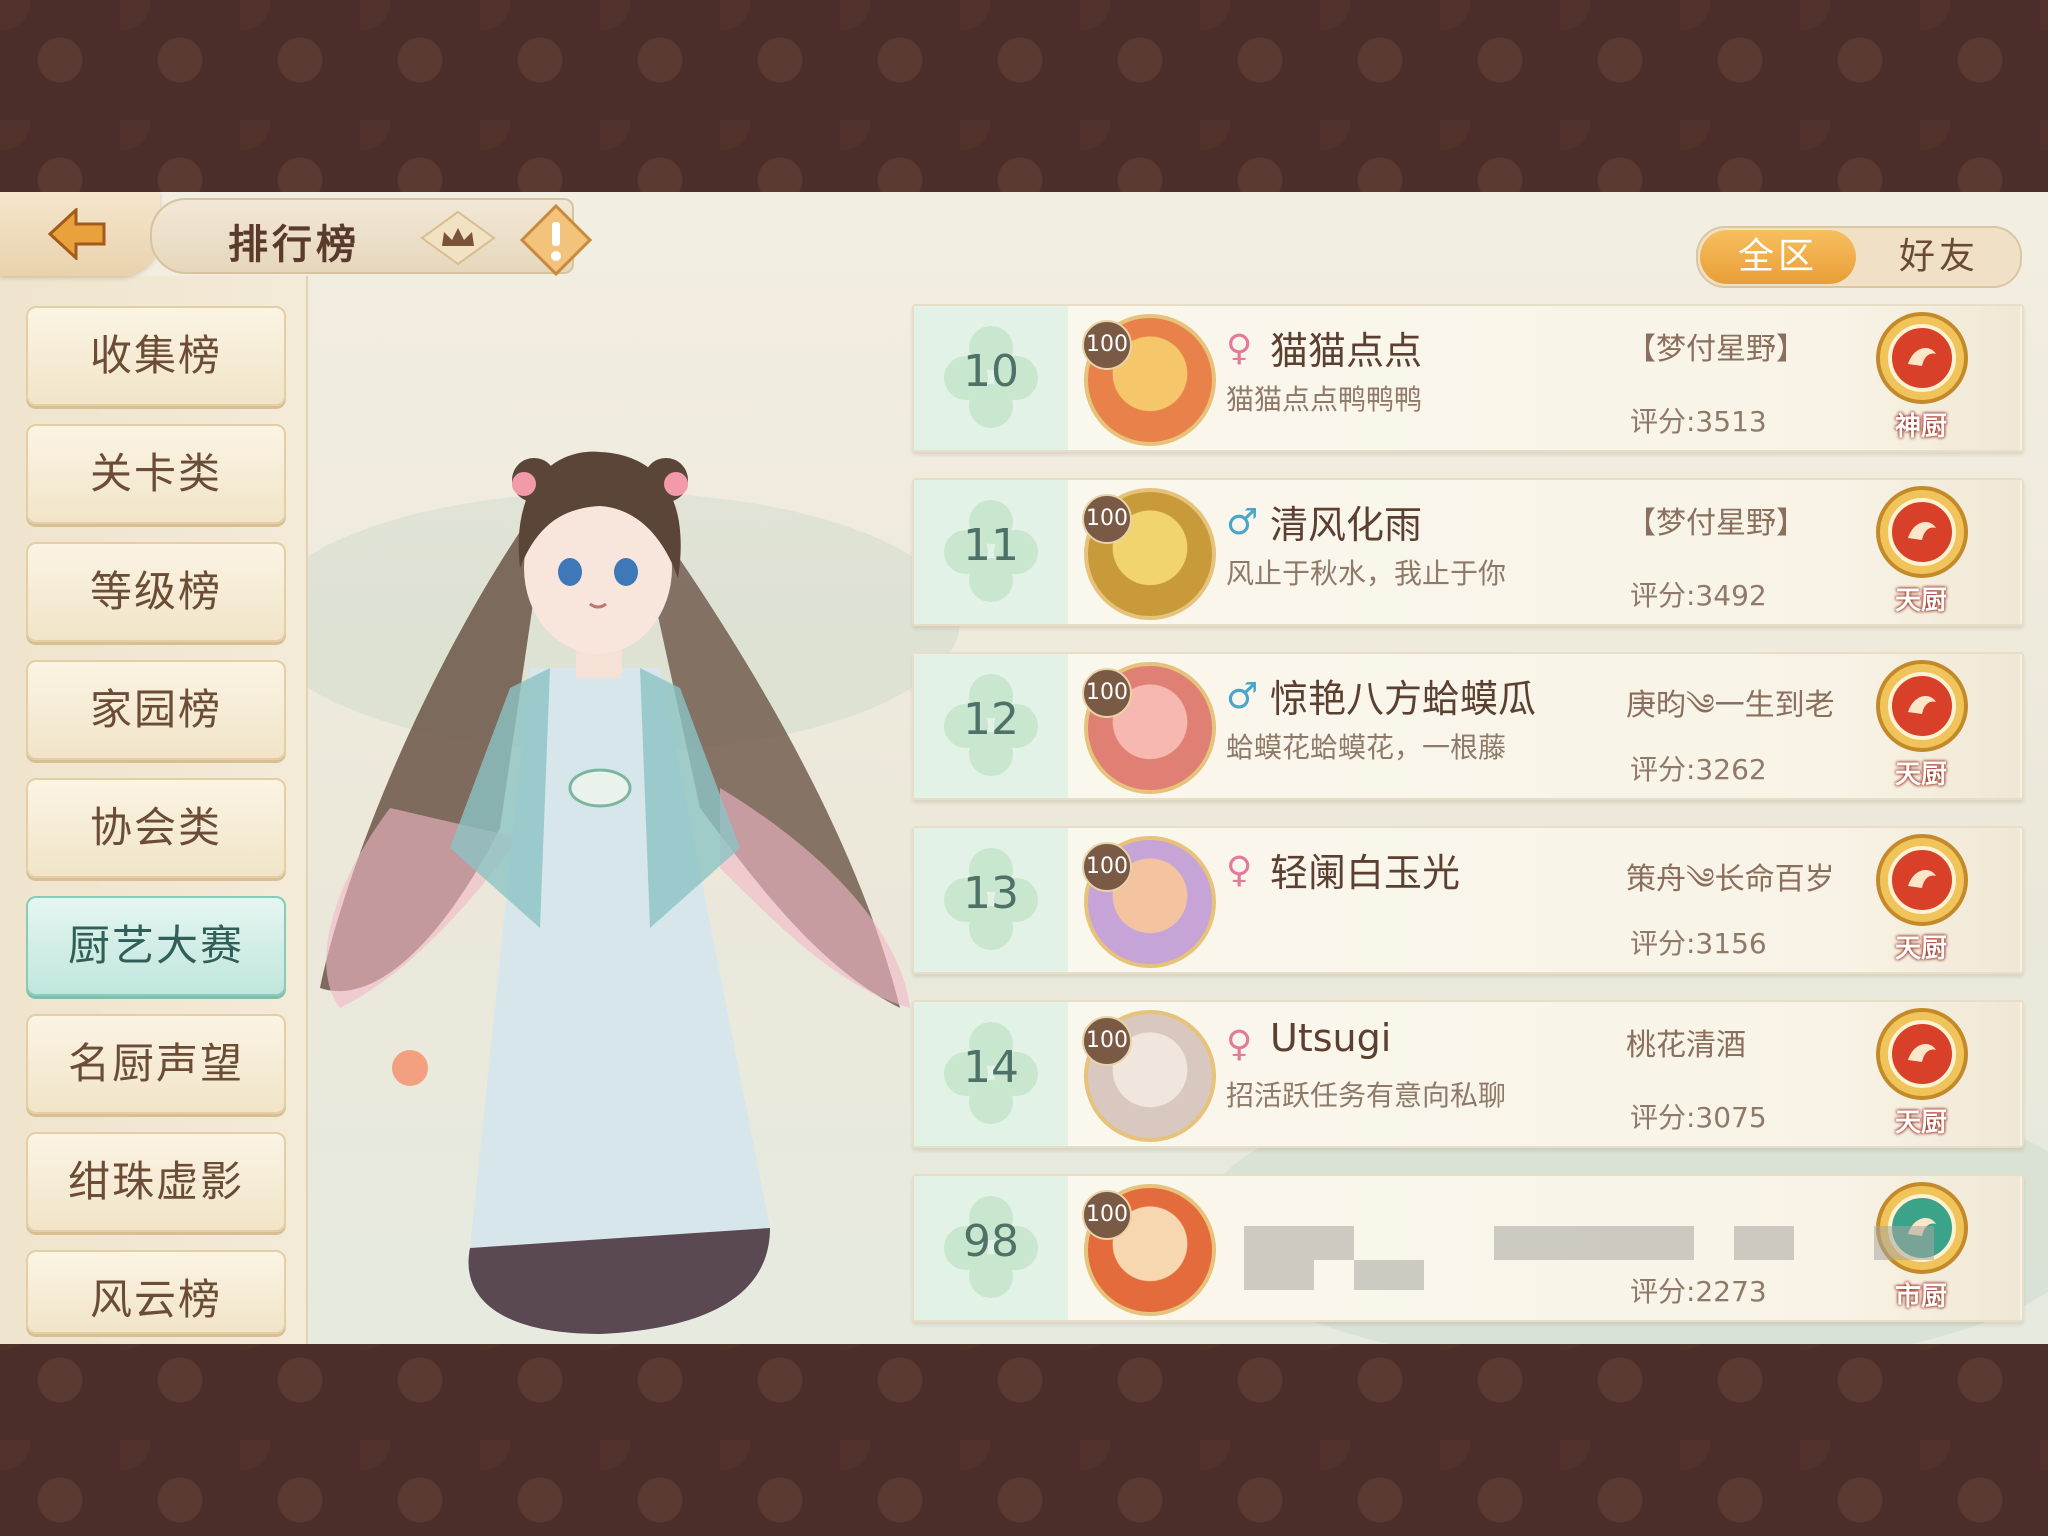 This screenshot has height=1536, width=2048. What do you see at coordinates (156, 1182) in the screenshot?
I see `sidebar-item-phantom: 绀珠虚影` at bounding box center [156, 1182].